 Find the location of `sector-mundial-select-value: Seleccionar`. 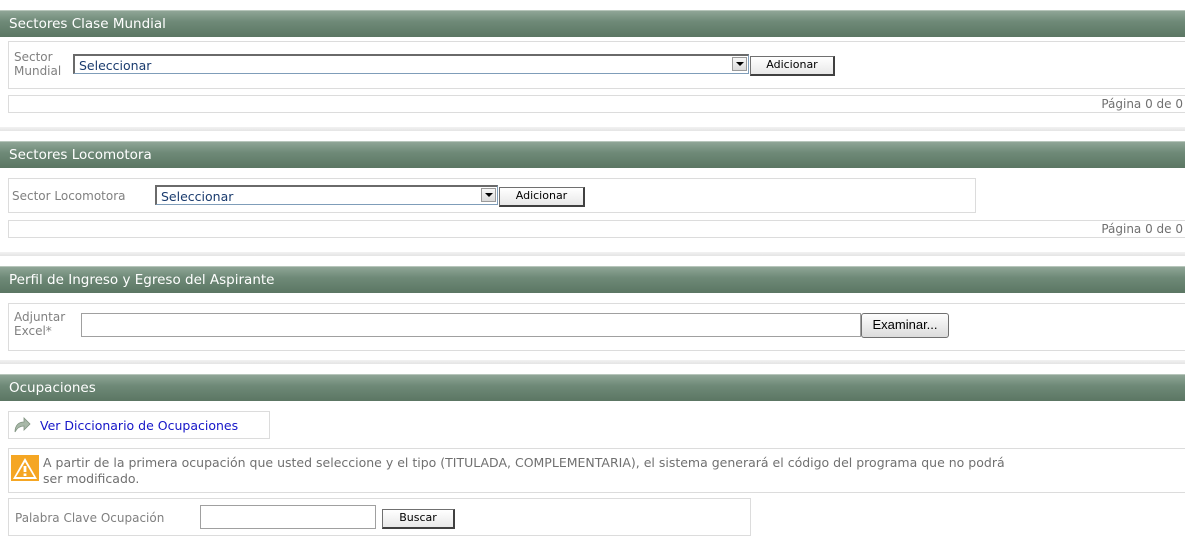

sector-mundial-select-value: Seleccionar is located at coordinates (115, 65).